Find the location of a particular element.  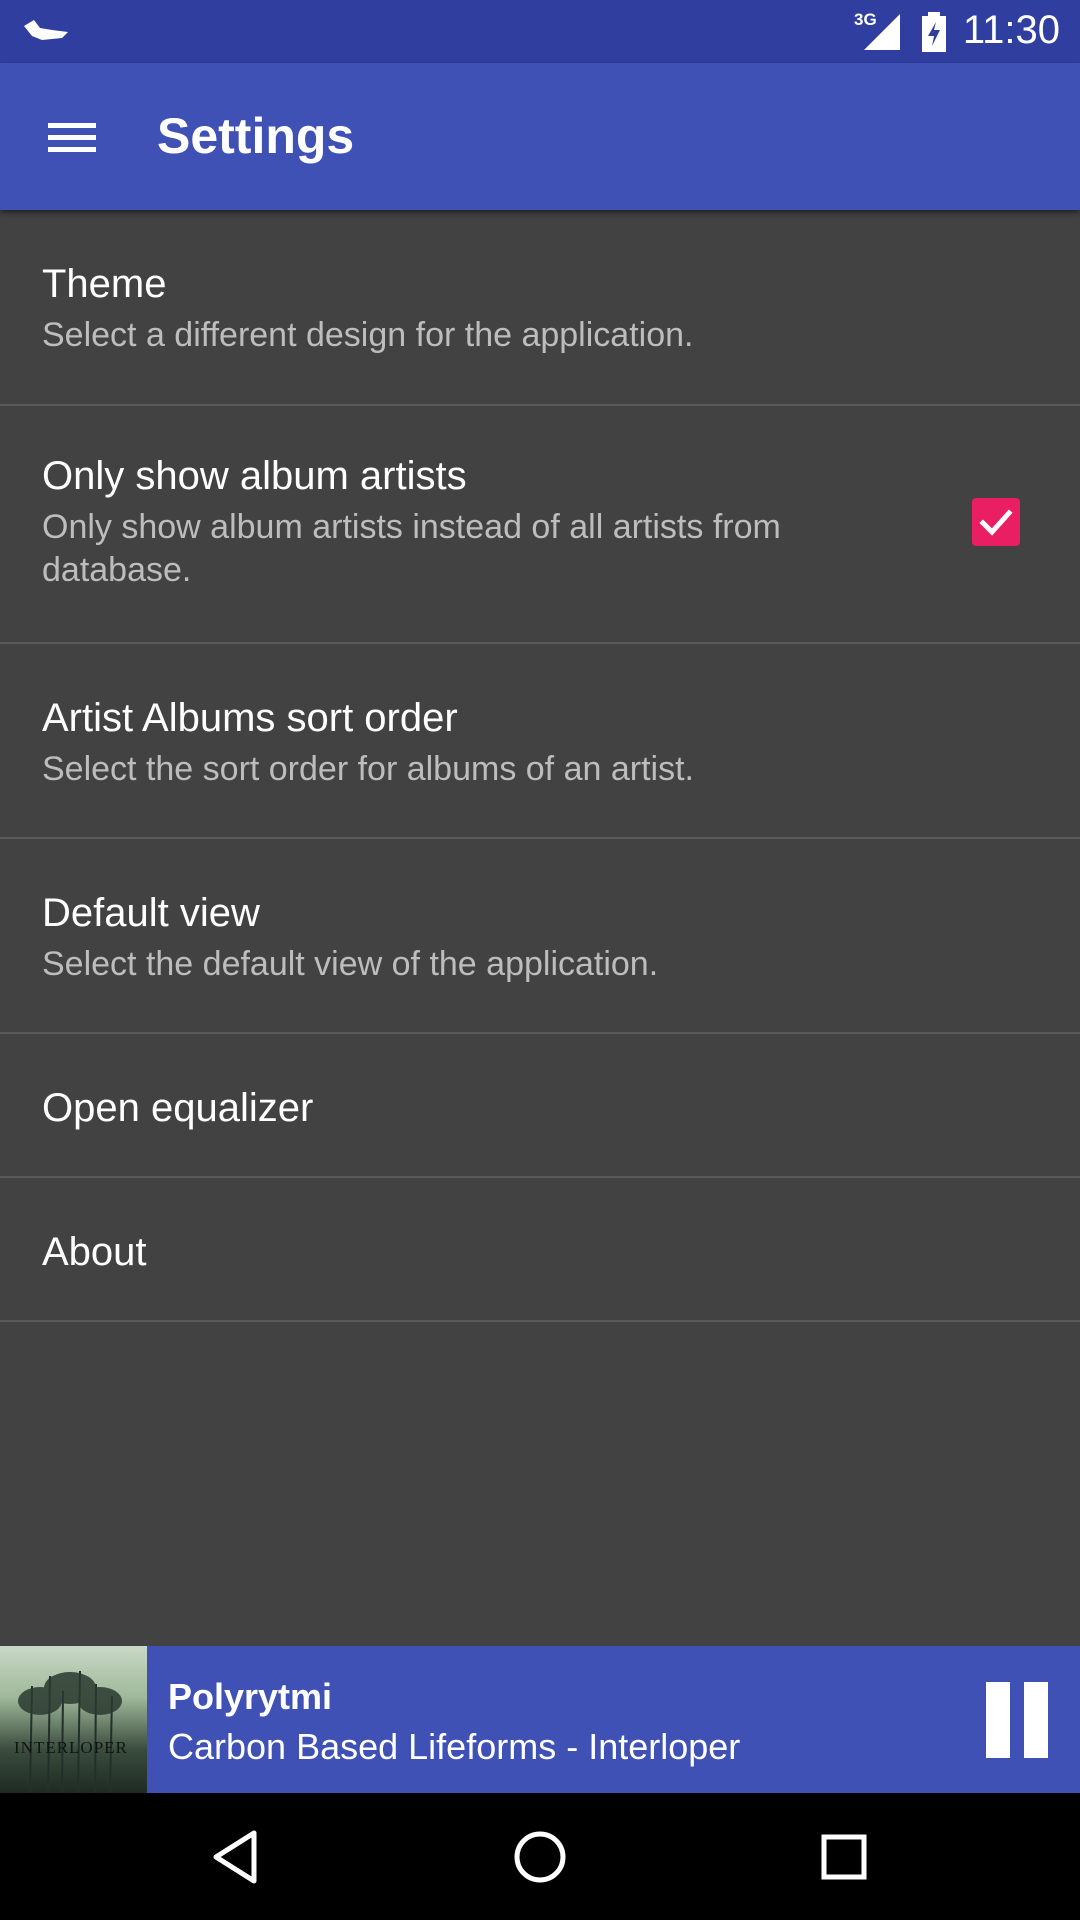

recents-icon is located at coordinates (844, 1857).